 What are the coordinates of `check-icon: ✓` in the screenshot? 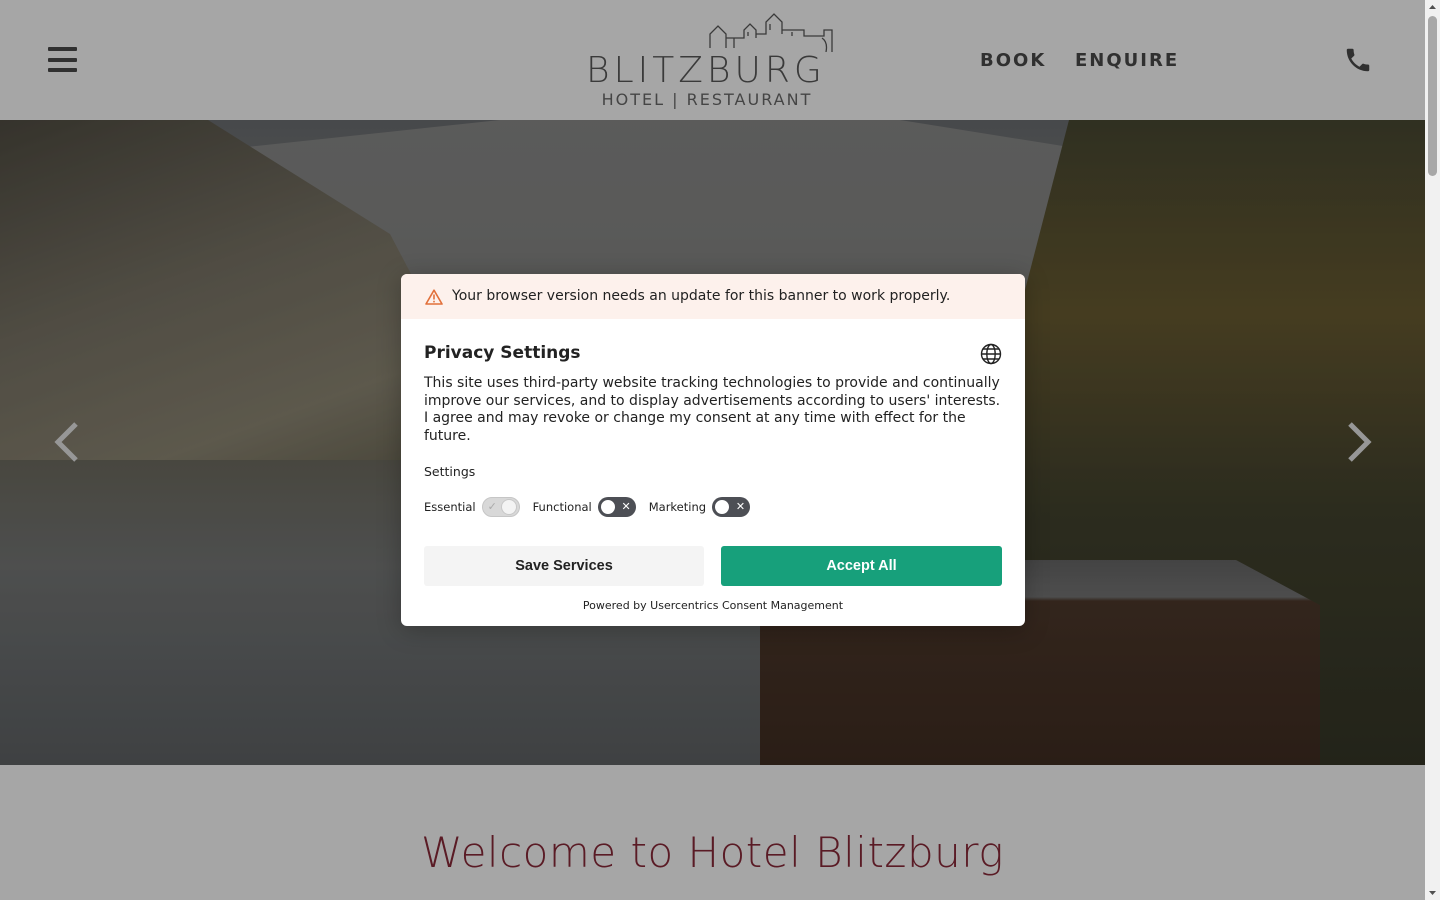 It's located at (492, 506).